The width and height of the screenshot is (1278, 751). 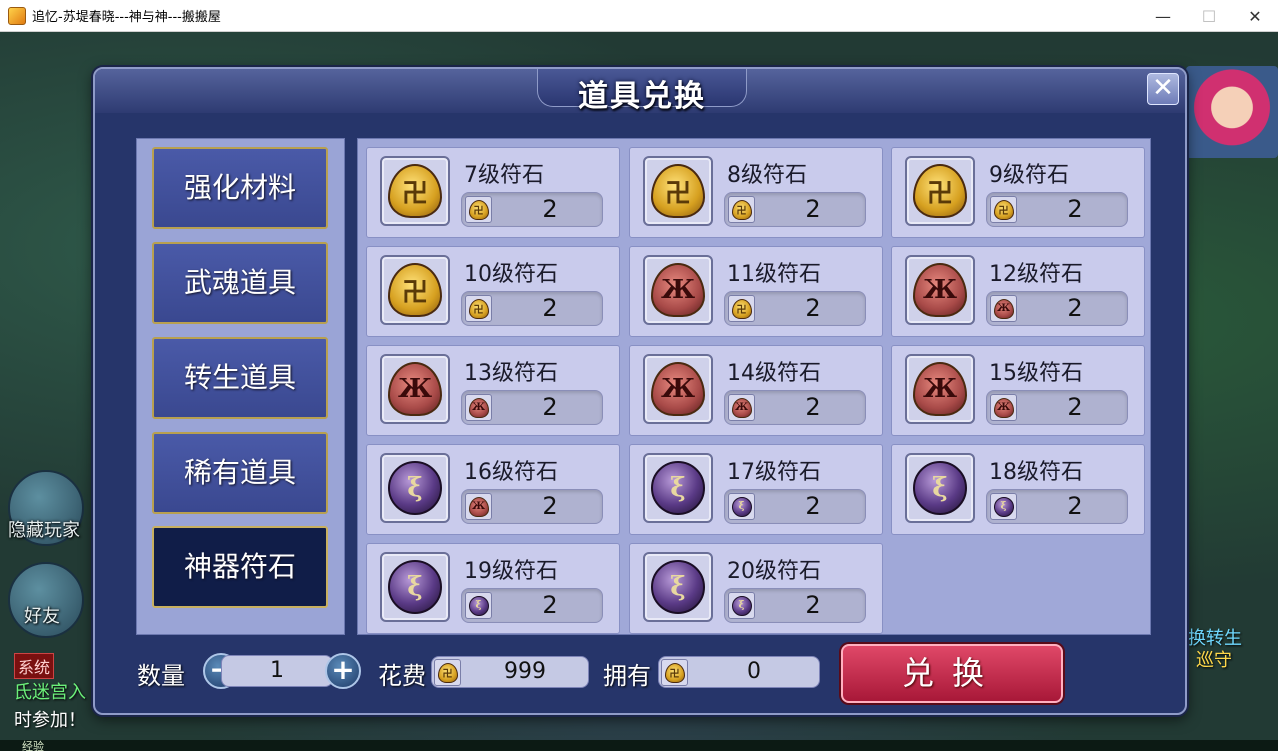 I want to click on item-card: Ж 13级符石 Ж 2, so click(x=493, y=390).